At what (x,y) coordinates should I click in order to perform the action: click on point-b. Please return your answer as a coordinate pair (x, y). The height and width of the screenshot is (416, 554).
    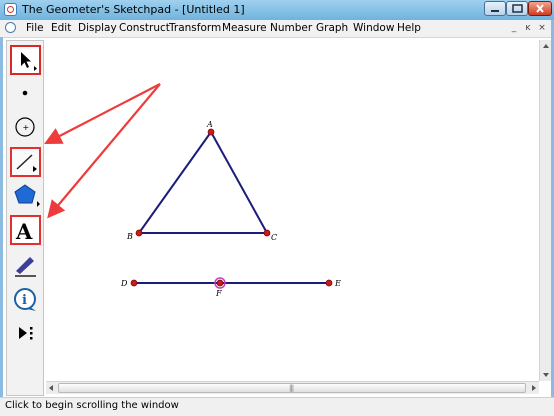
    Looking at the image, I should click on (139, 233).